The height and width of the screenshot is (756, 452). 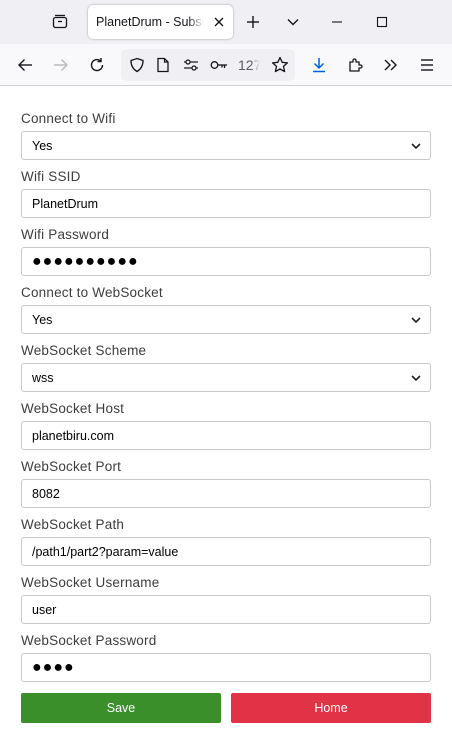 What do you see at coordinates (65, 234) in the screenshot?
I see `wifi-password-label: Wifi Password` at bounding box center [65, 234].